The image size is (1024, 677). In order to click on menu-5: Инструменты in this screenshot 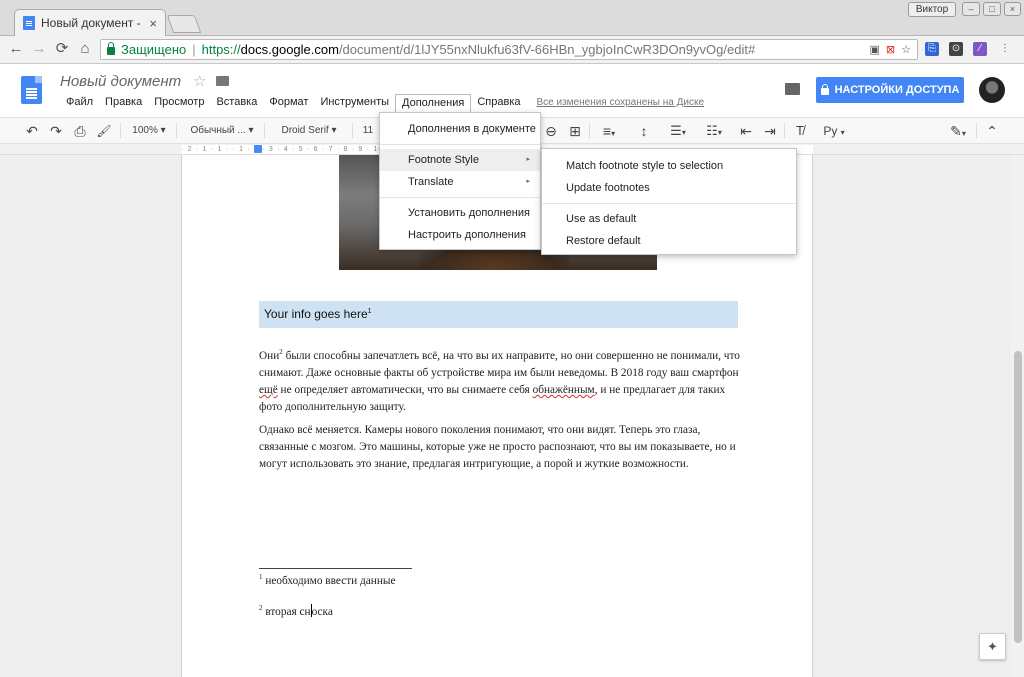, I will do `click(354, 103)`.